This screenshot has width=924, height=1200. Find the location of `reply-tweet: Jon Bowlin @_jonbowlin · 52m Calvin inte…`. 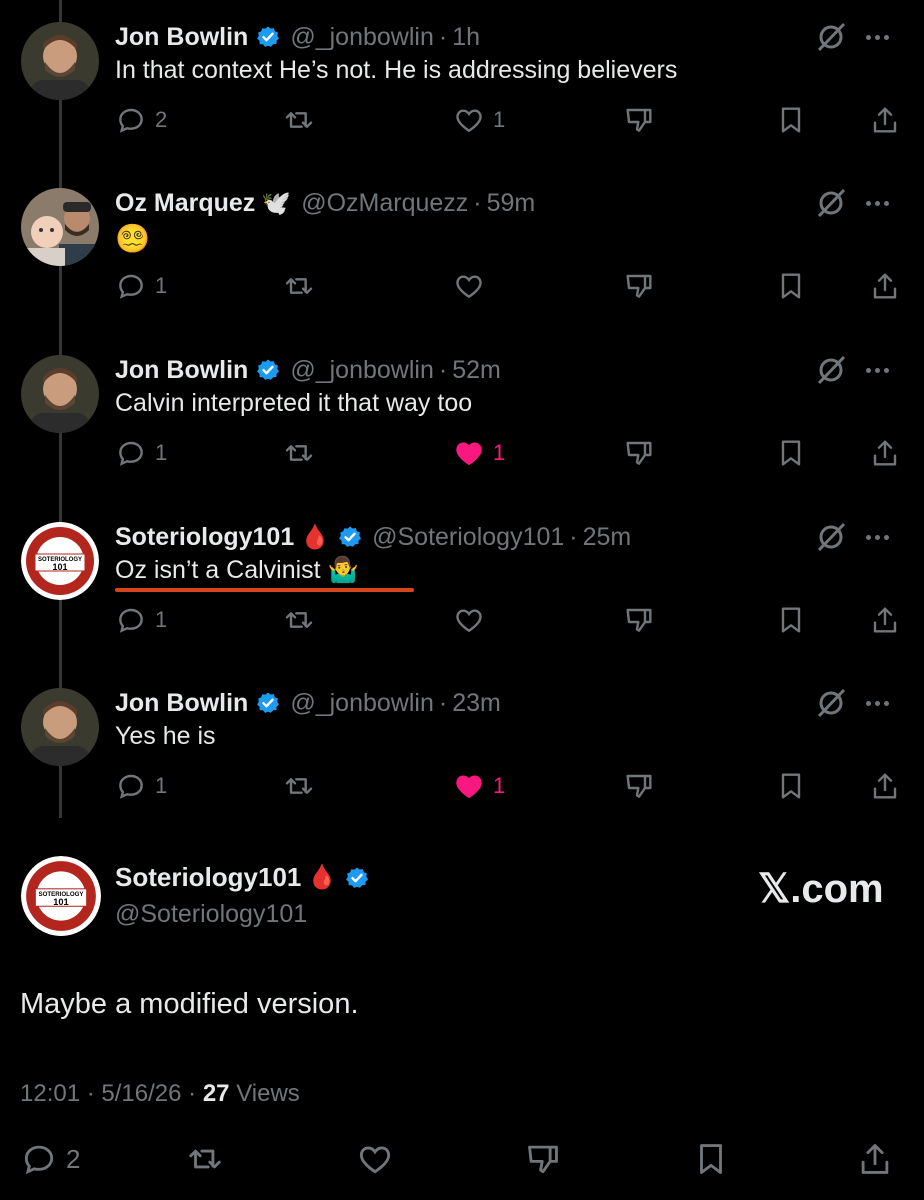

reply-tweet: Jon Bowlin @_jonbowlin · 52m Calvin inte… is located at coordinates (462, 416).